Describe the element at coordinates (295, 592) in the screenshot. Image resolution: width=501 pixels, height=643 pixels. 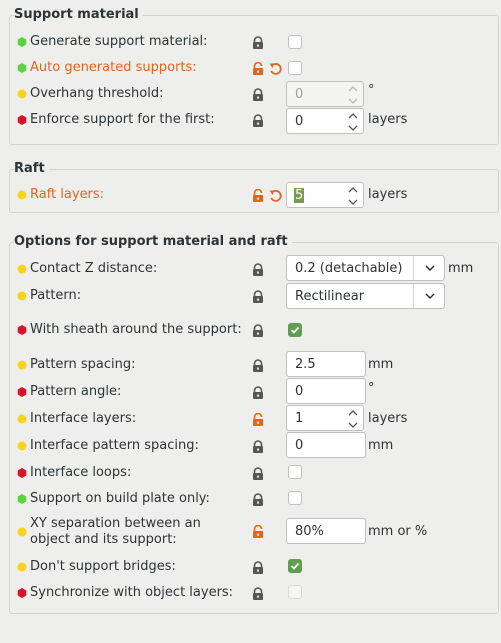
I see `synchronize-layers-checkbox` at that location.